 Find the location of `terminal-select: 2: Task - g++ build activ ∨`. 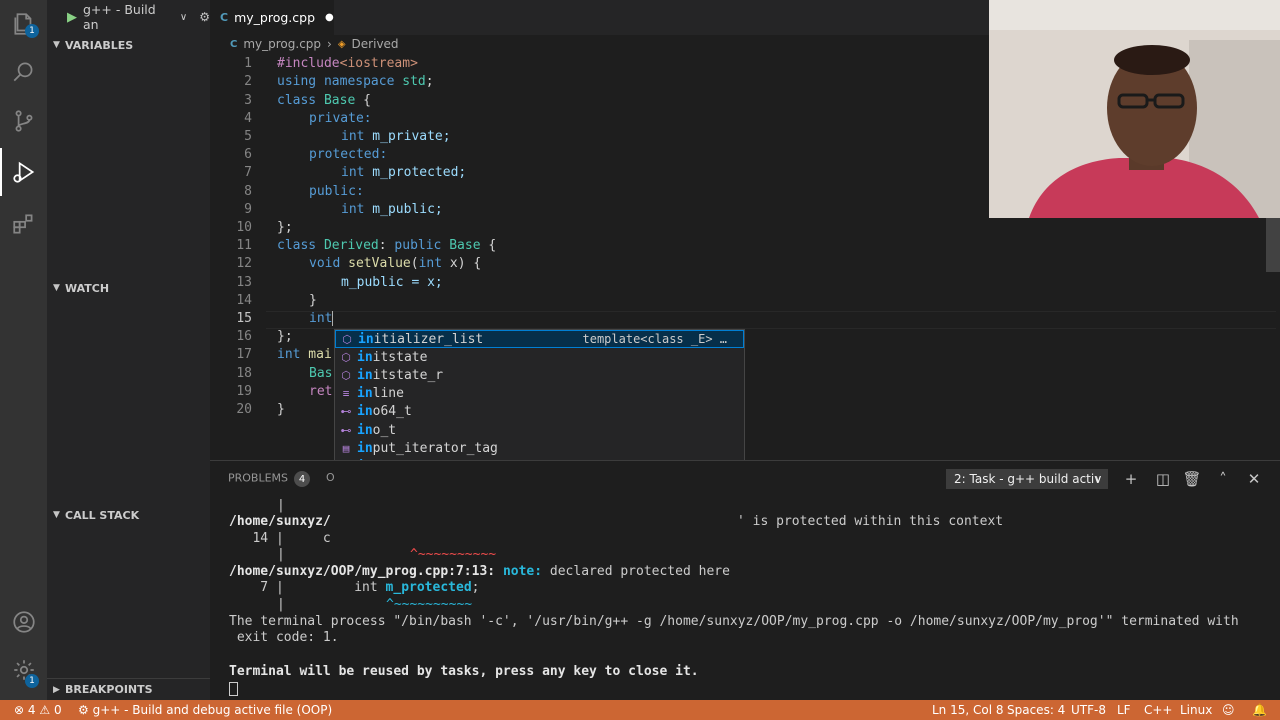

terminal-select: 2: Task - g++ build activ ∨ is located at coordinates (1027, 479).